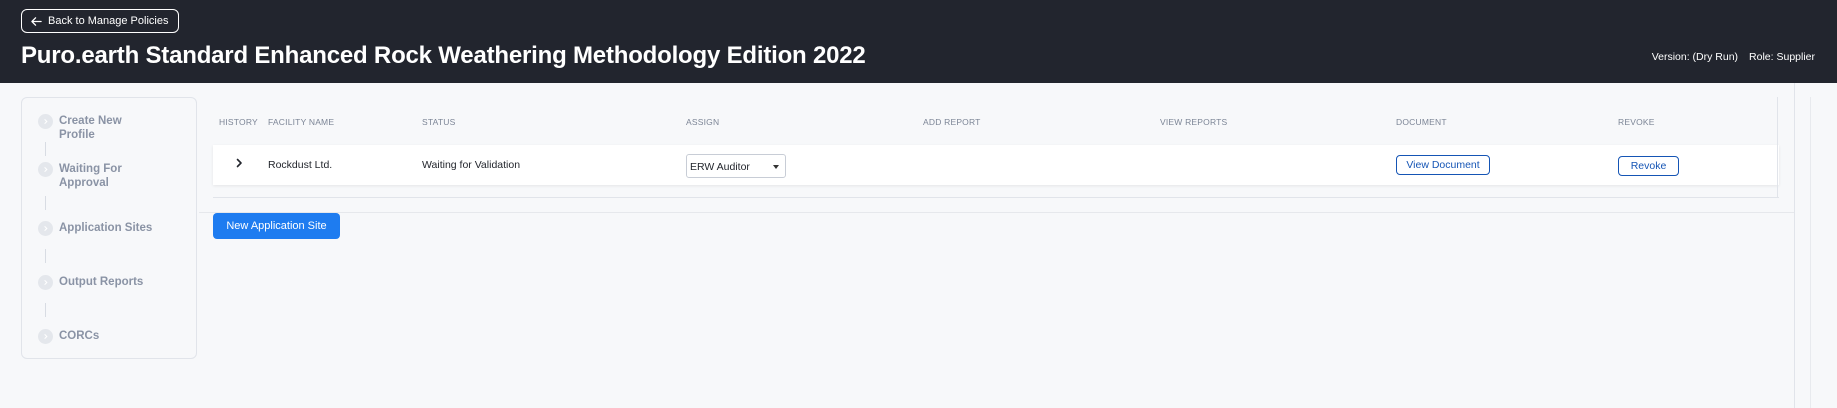 The height and width of the screenshot is (408, 1837). I want to click on new-application-site-label: New Application Site, so click(276, 226).